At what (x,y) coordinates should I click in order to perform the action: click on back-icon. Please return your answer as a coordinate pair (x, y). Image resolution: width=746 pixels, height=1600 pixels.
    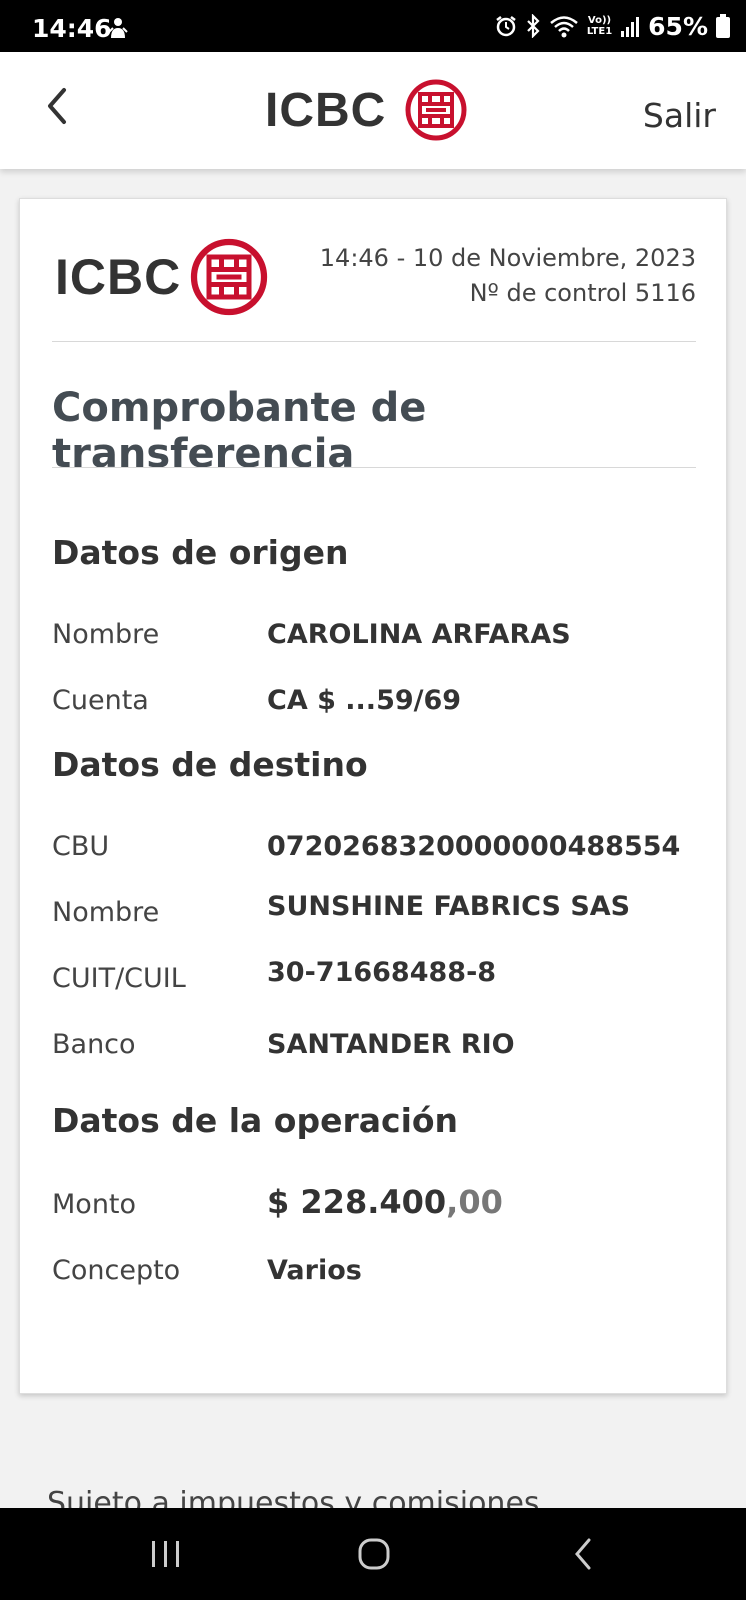
    Looking at the image, I should click on (583, 1554).